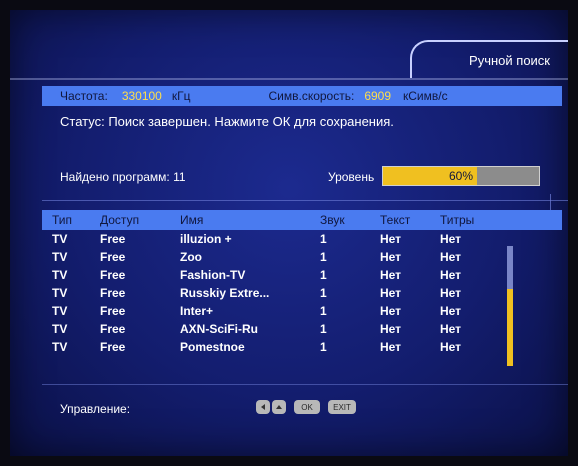 The height and width of the screenshot is (466, 578). What do you see at coordinates (425, 96) in the screenshot?
I see `symbol-rate-unit: кСимв/с` at bounding box center [425, 96].